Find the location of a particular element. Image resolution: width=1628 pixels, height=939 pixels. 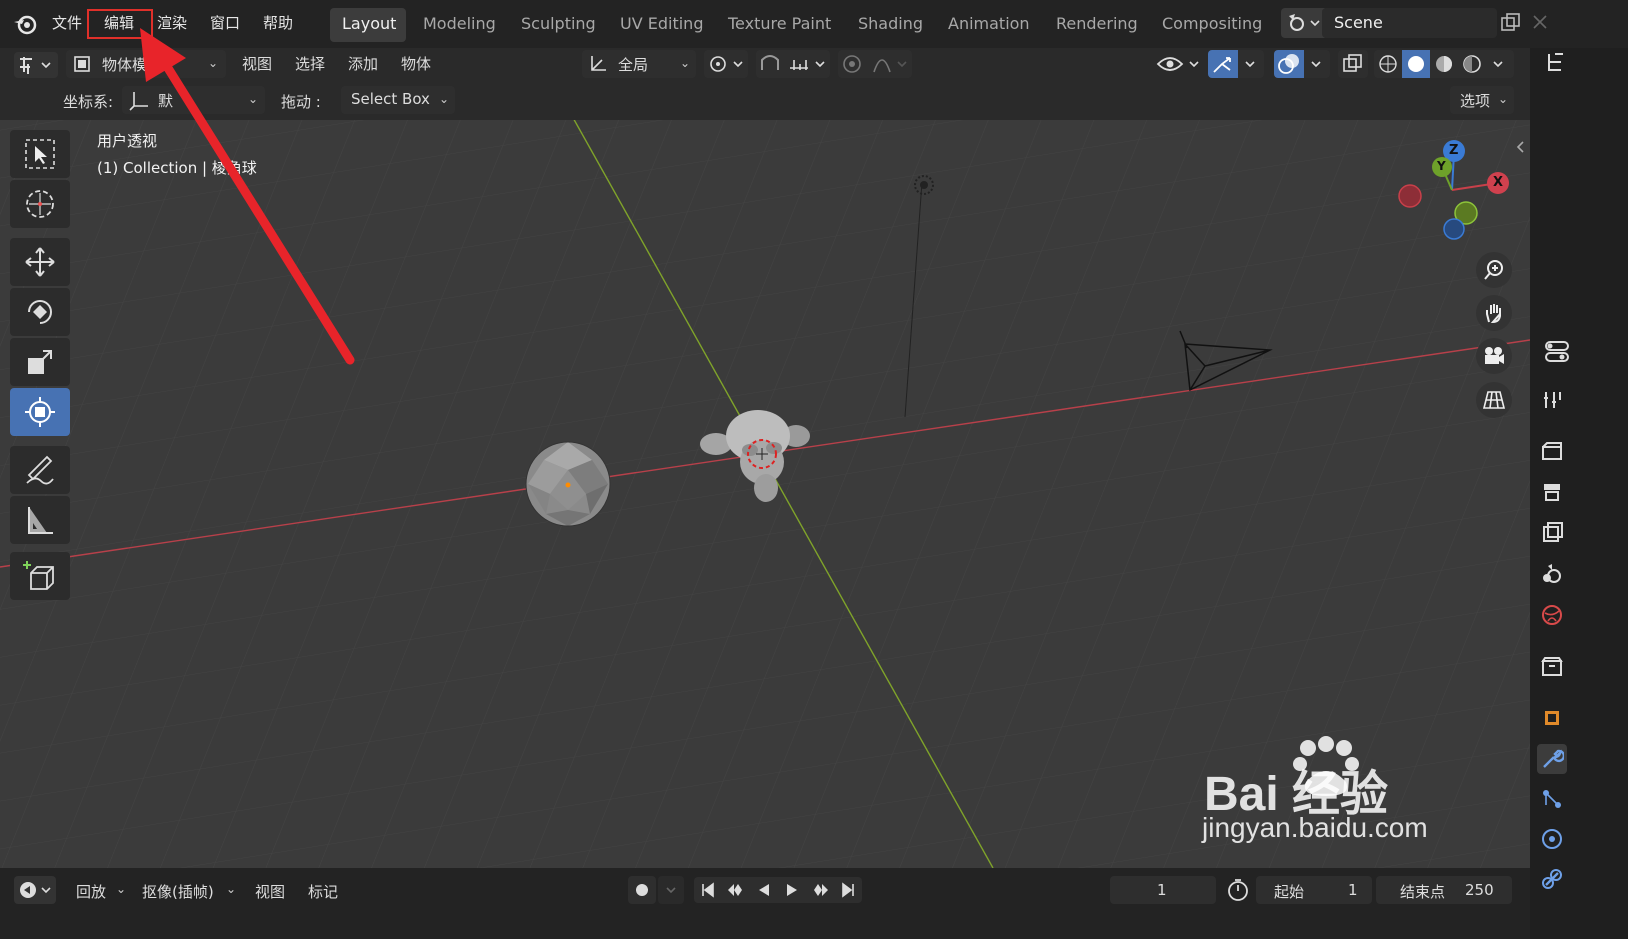

transform-orientation-dropdown: 全局 ⌄ is located at coordinates (639, 64).